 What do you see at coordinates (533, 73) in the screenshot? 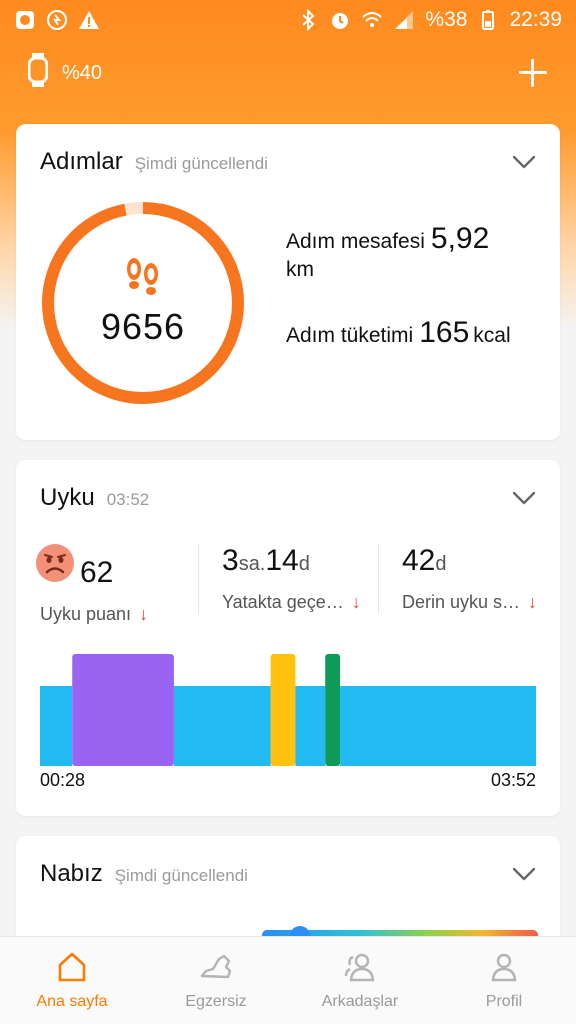
I see `add-button` at bounding box center [533, 73].